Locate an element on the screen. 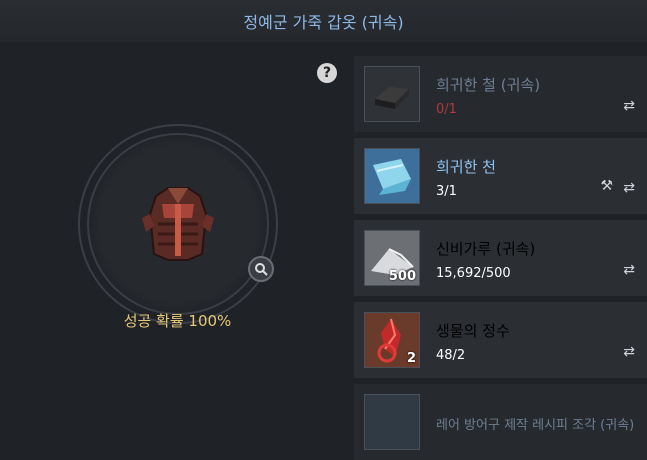 The image size is (647, 460). essence-icon: 2 is located at coordinates (392, 340).